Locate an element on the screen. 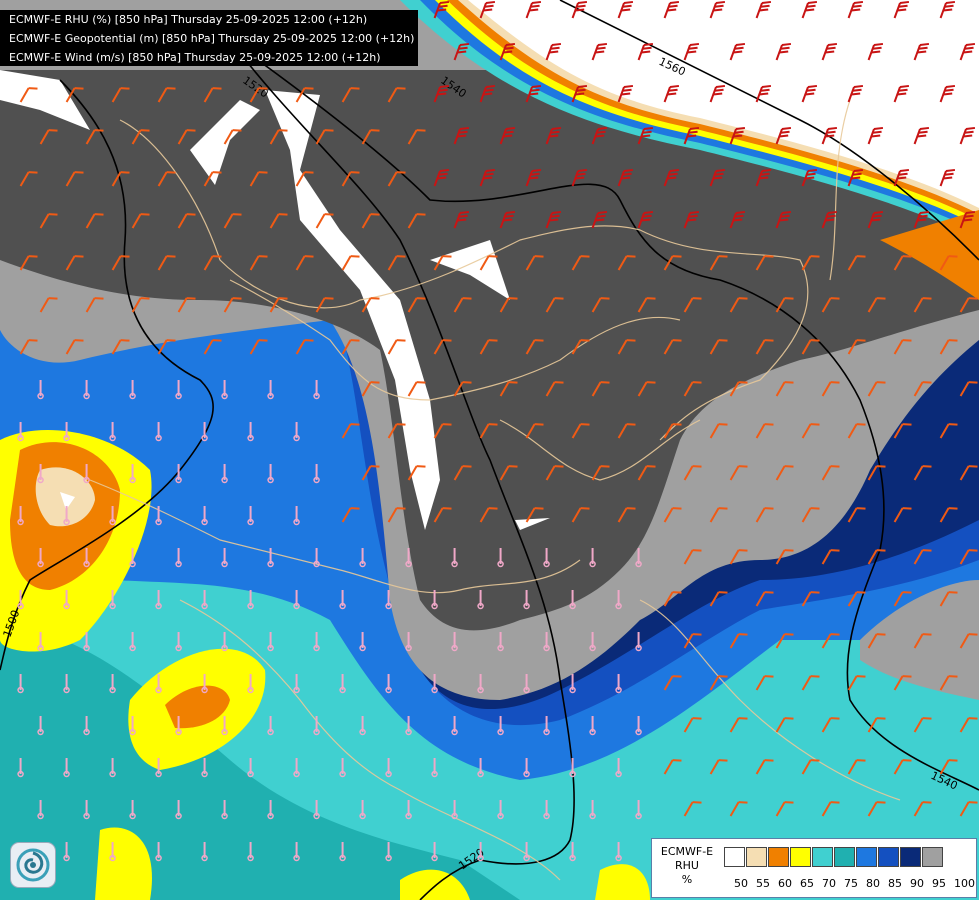 The image size is (979, 900). rhu-legend: ECMWF-E RHU % 50 55 60 65 70 75 80 85 90 95 100 is located at coordinates (814, 868).